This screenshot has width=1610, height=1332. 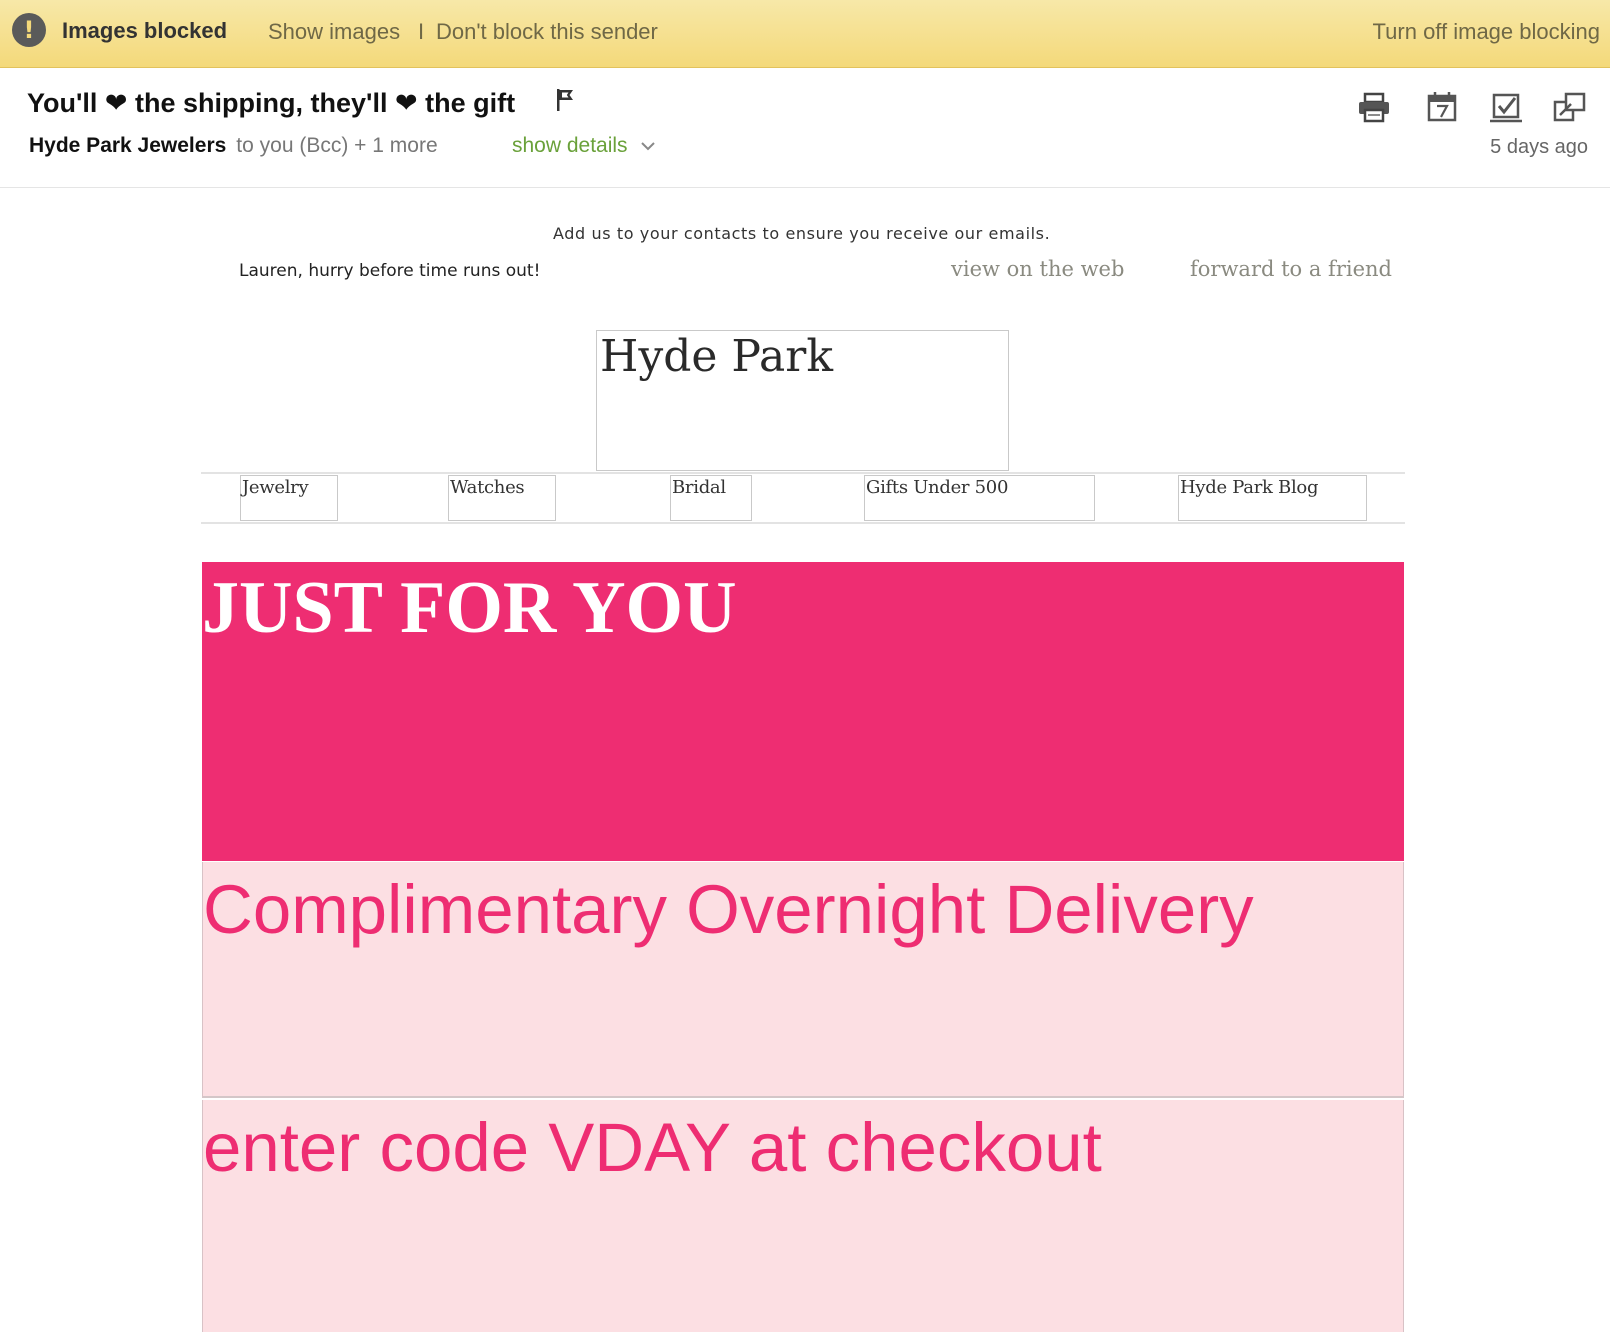 I want to click on preheader-text: Lauren, hurry before time runs out!, so click(x=390, y=271).